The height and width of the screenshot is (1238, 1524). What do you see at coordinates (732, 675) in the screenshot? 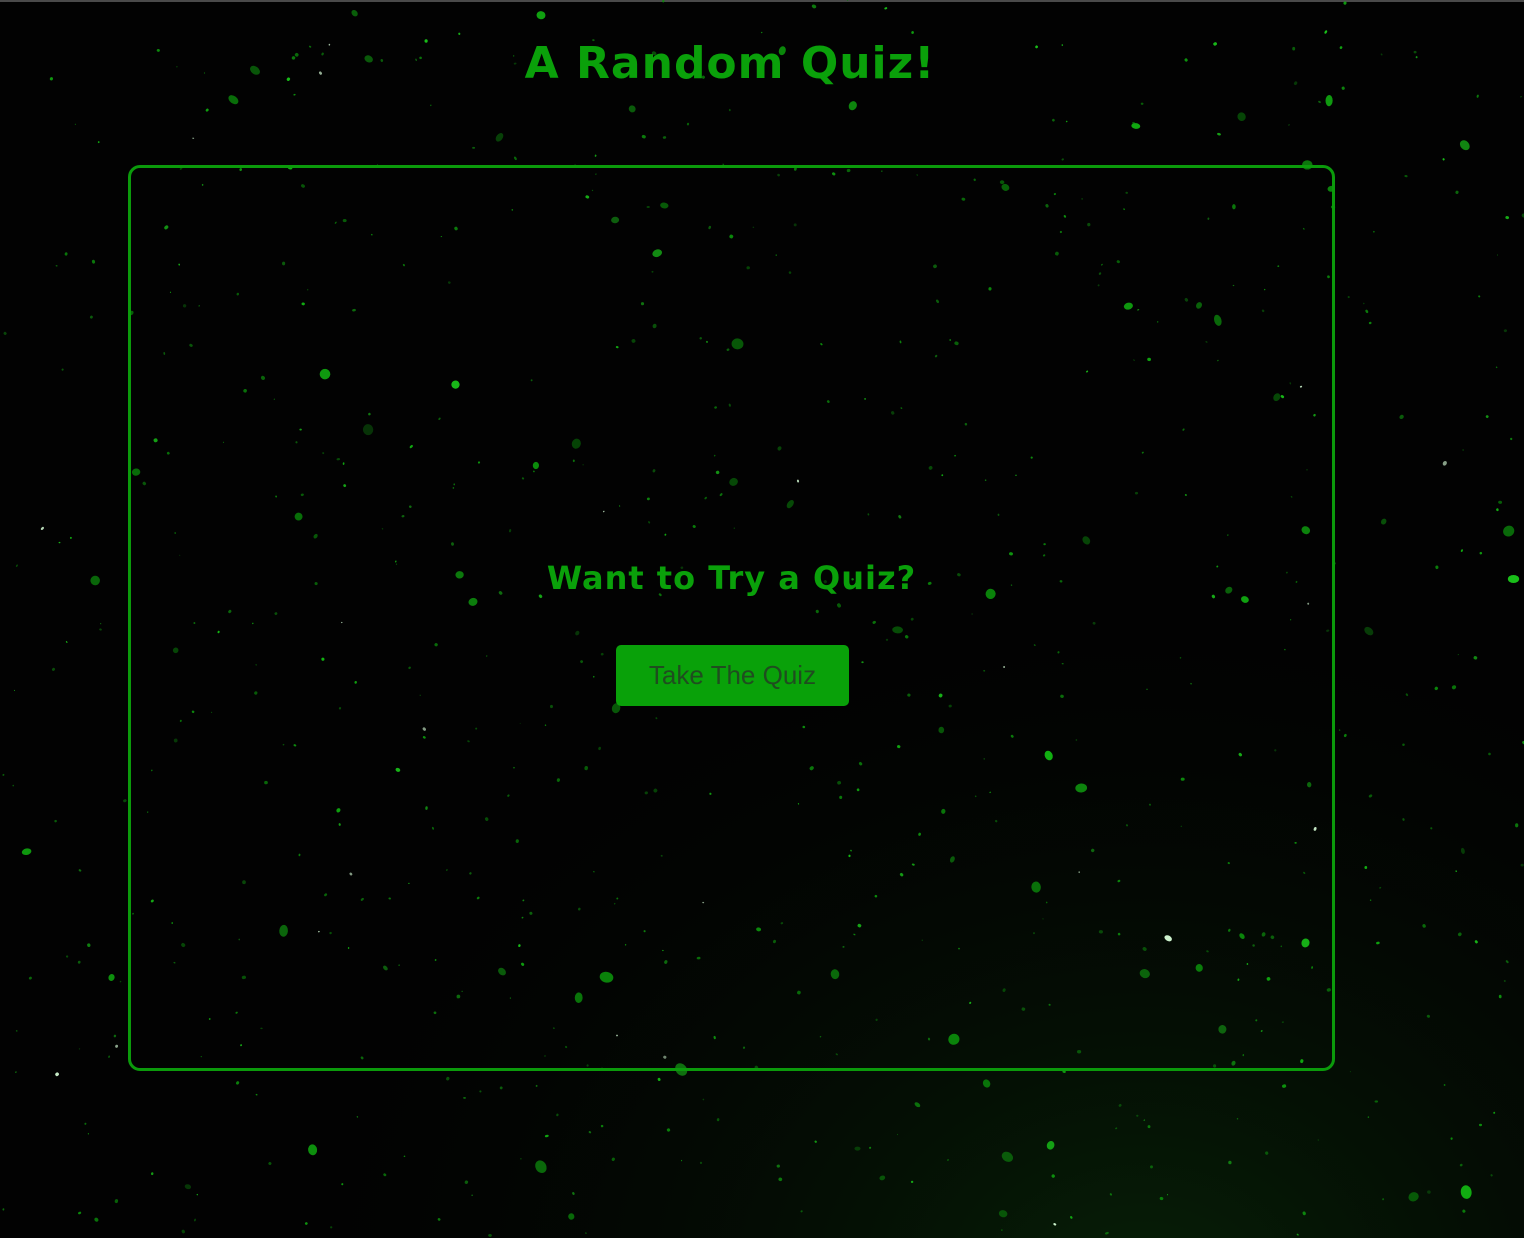
I see `take-quiz-button: Take The Quiz` at bounding box center [732, 675].